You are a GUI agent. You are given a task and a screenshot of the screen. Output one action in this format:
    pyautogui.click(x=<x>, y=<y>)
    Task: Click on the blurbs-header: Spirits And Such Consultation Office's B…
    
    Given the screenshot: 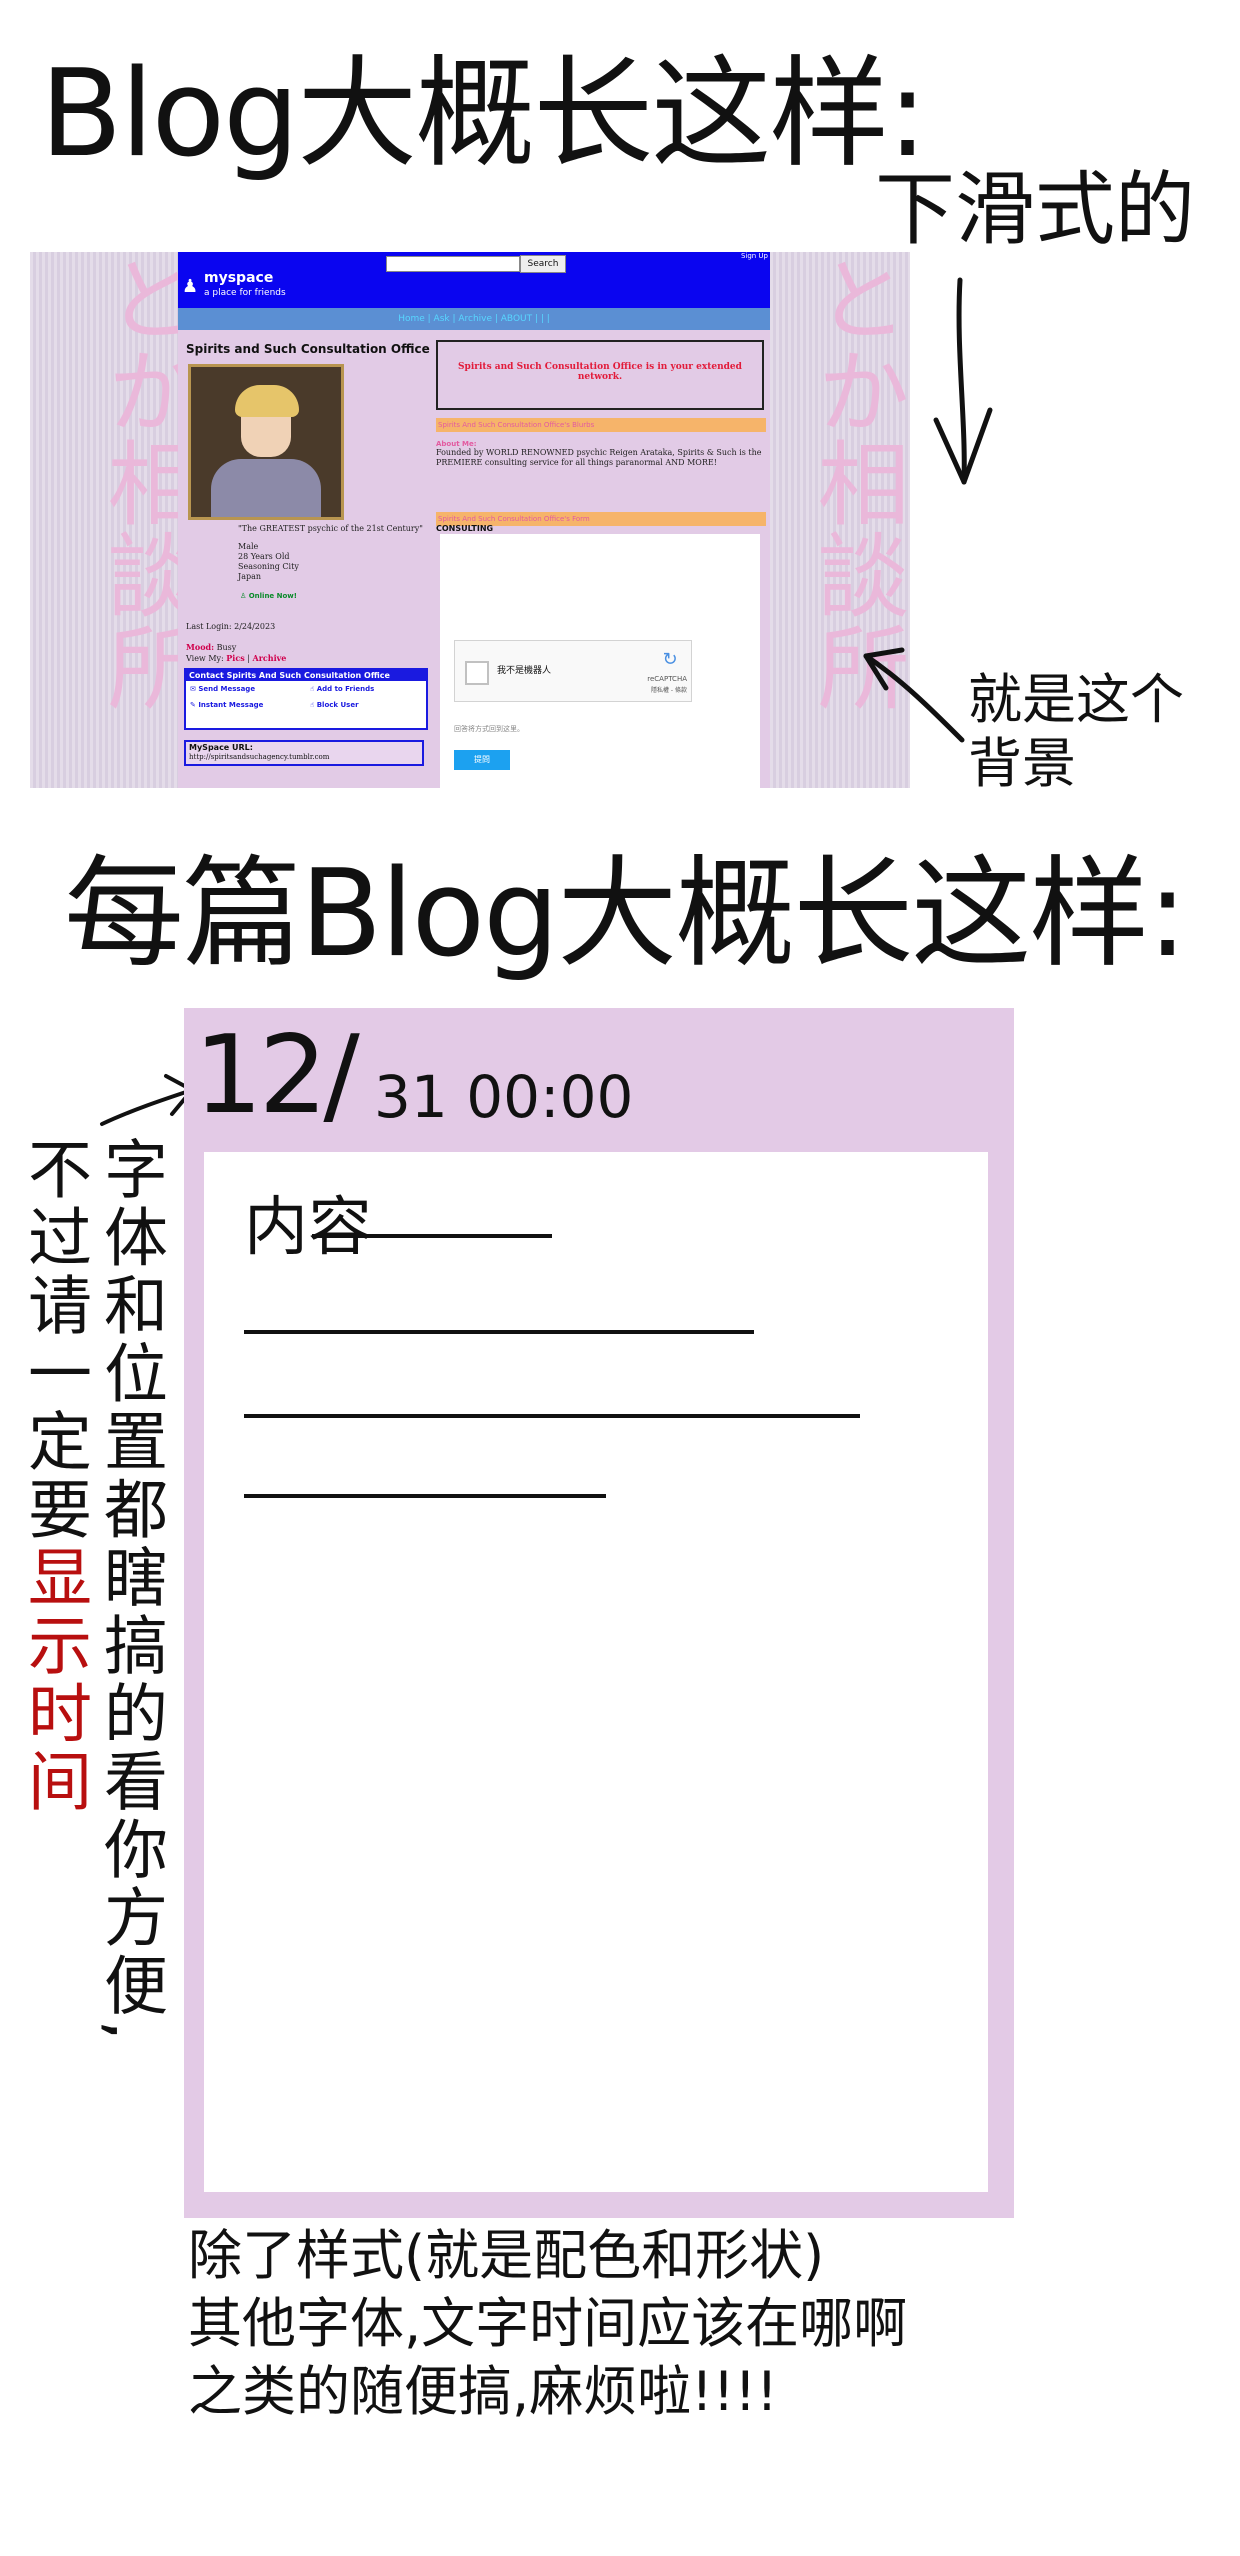 What is the action you would take?
    pyautogui.click(x=601, y=425)
    